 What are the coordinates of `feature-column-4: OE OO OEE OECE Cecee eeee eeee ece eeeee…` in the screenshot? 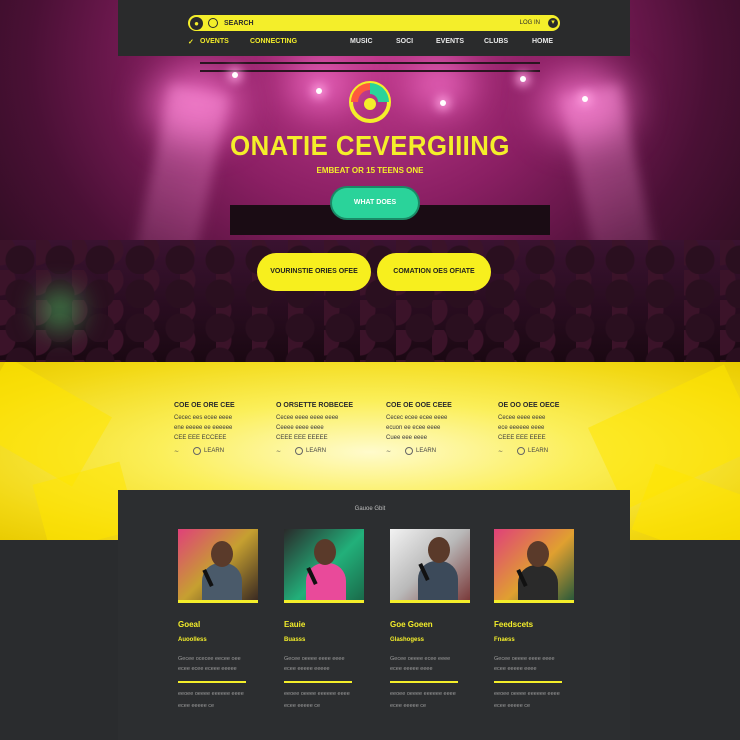 It's located at (548, 428).